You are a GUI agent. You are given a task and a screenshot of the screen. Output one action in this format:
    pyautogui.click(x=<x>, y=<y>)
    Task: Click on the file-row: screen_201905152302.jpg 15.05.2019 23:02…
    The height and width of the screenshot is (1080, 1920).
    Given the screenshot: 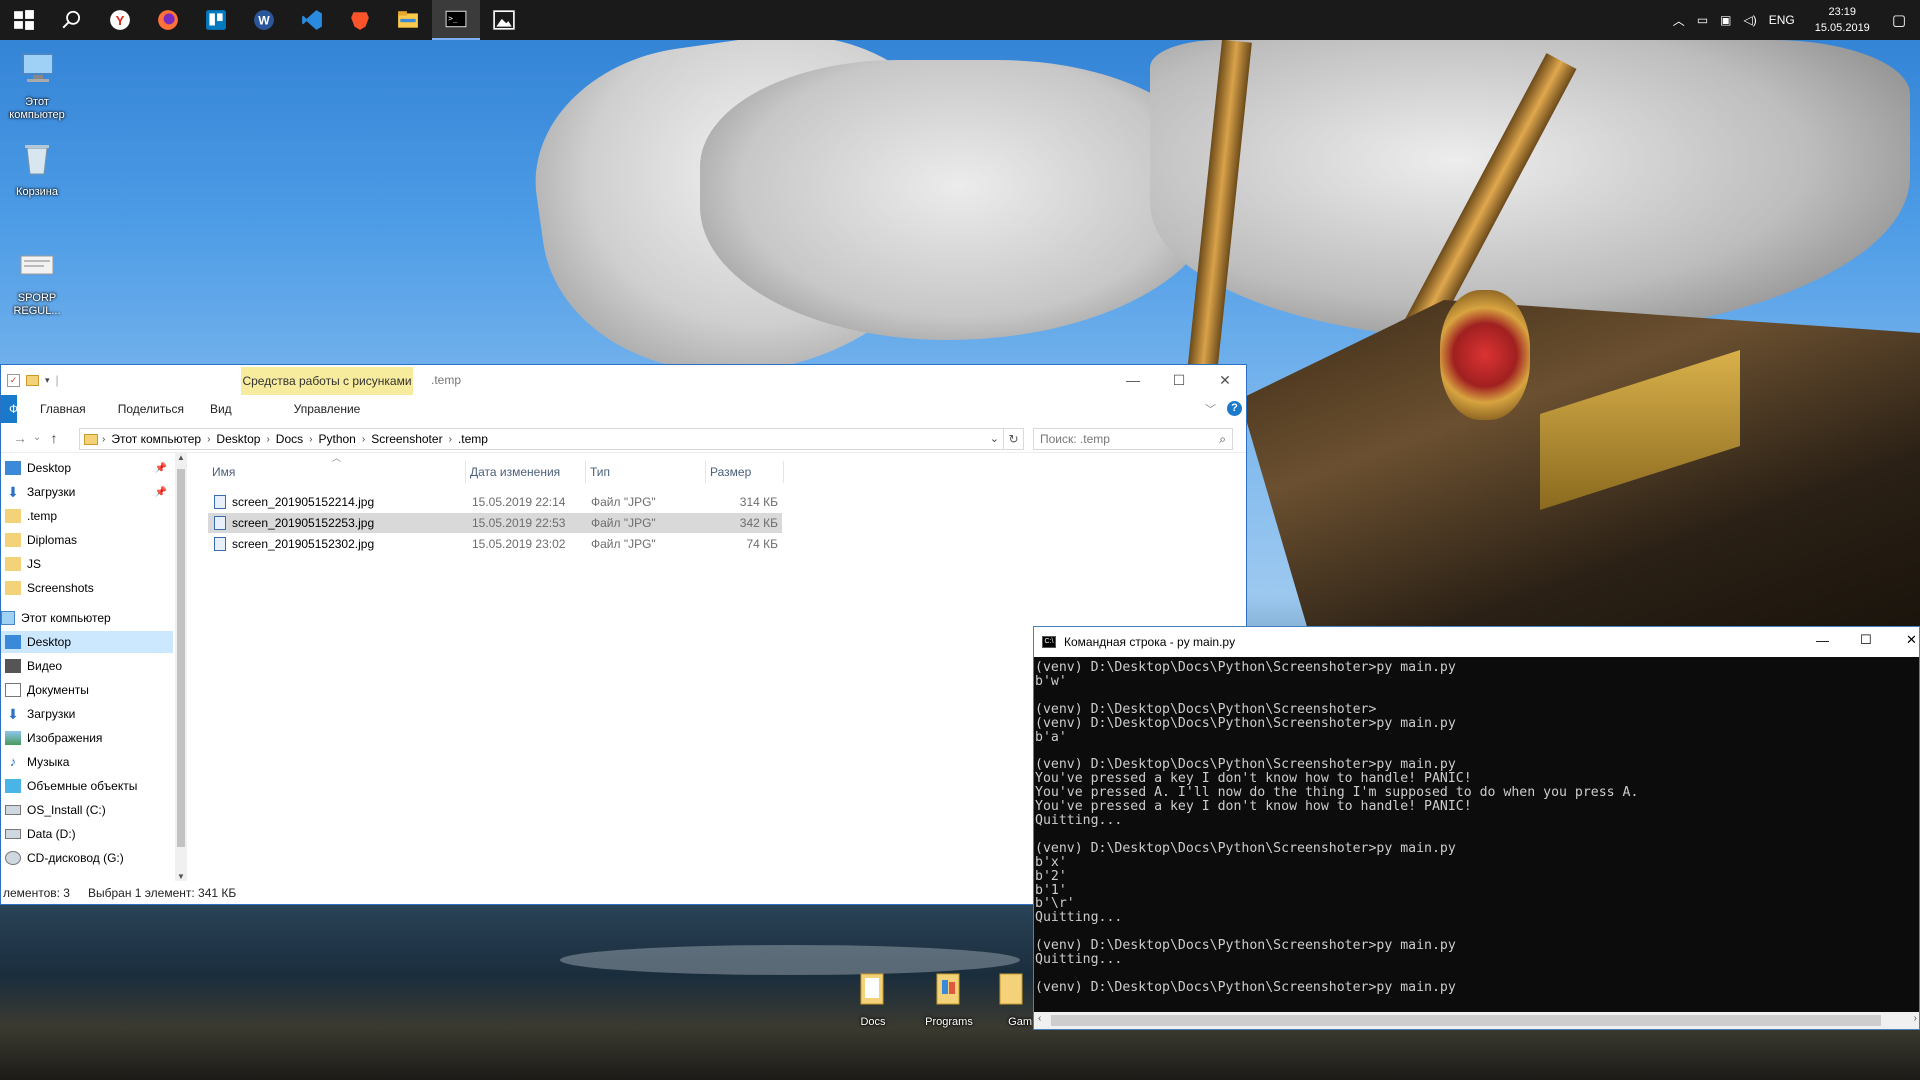 What is the action you would take?
    pyautogui.click(x=495, y=544)
    